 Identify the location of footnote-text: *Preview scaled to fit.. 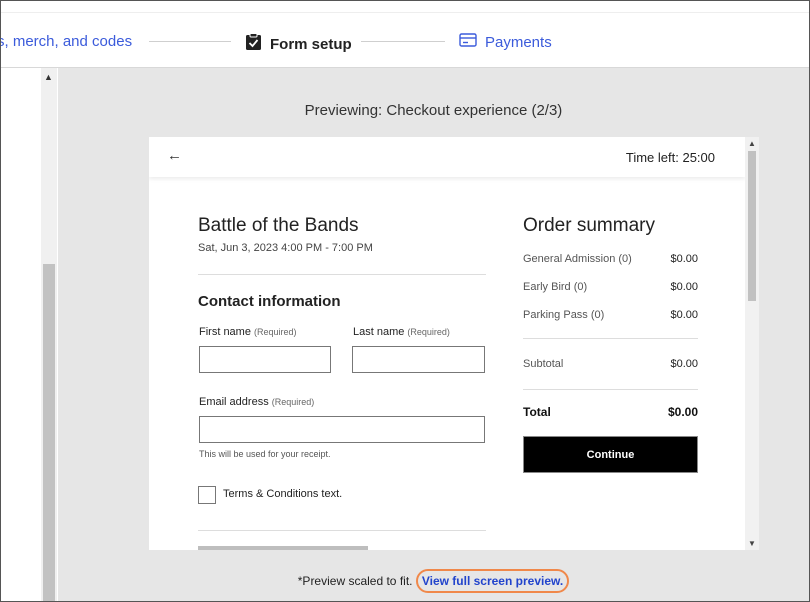
(355, 581).